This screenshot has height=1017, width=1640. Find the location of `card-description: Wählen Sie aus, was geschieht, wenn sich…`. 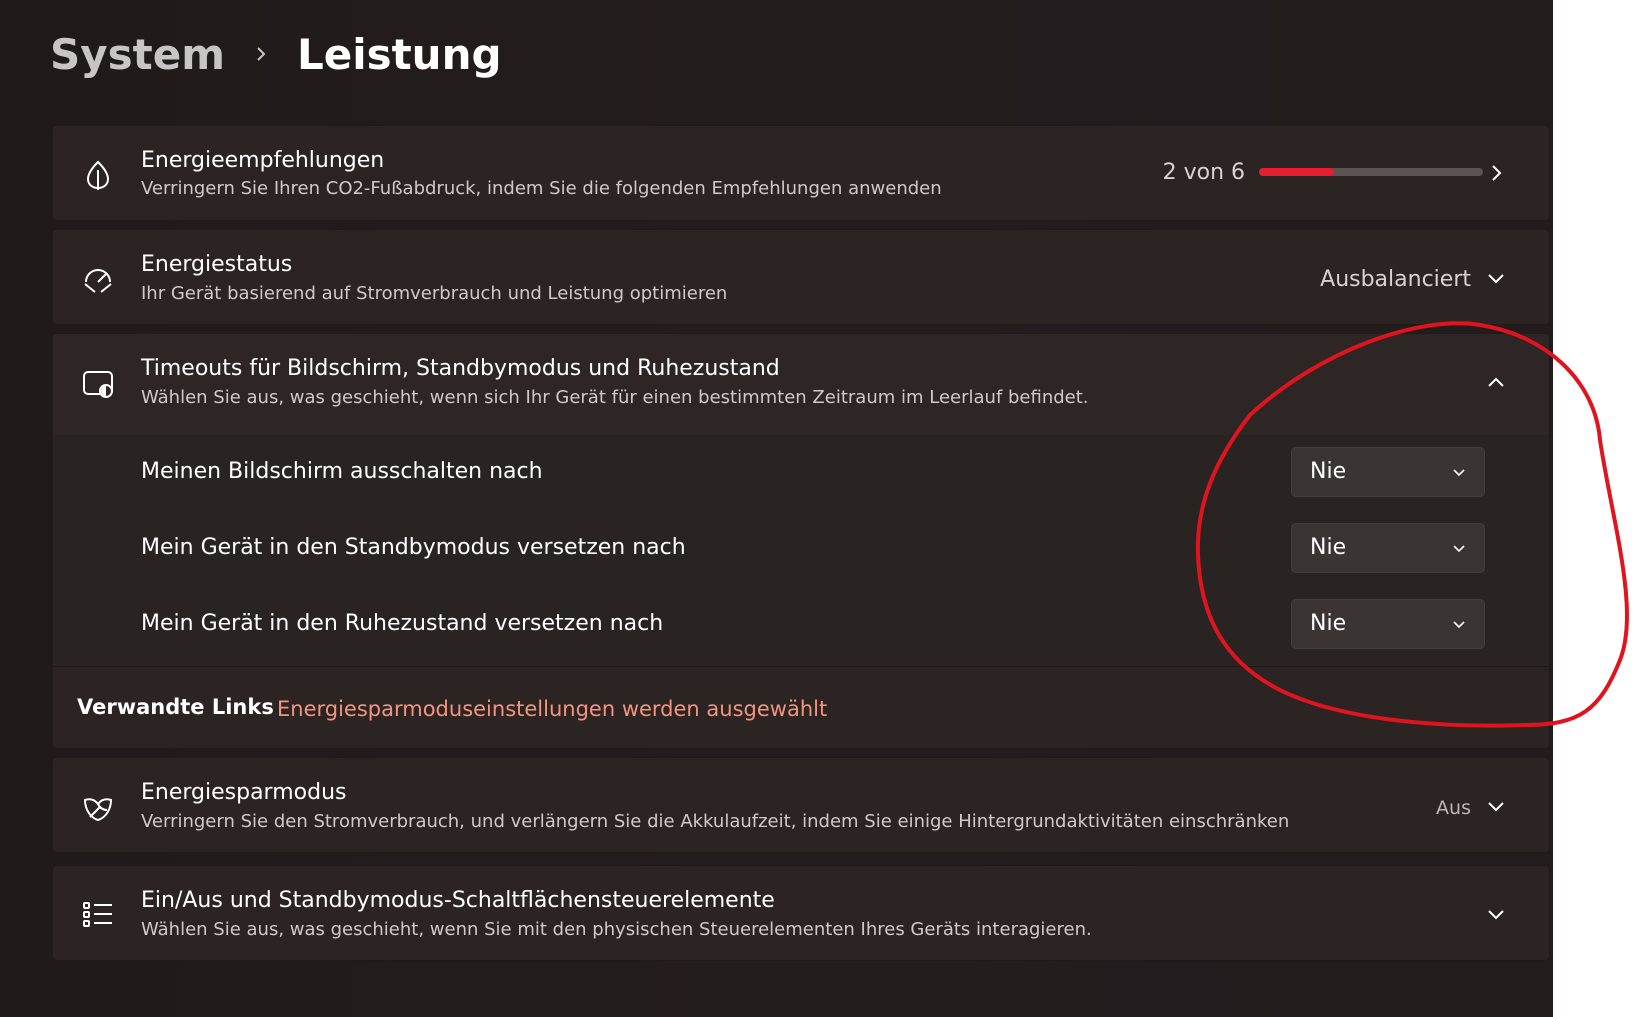

card-description: Wählen Sie aus, was geschieht, wenn sich… is located at coordinates (615, 397).